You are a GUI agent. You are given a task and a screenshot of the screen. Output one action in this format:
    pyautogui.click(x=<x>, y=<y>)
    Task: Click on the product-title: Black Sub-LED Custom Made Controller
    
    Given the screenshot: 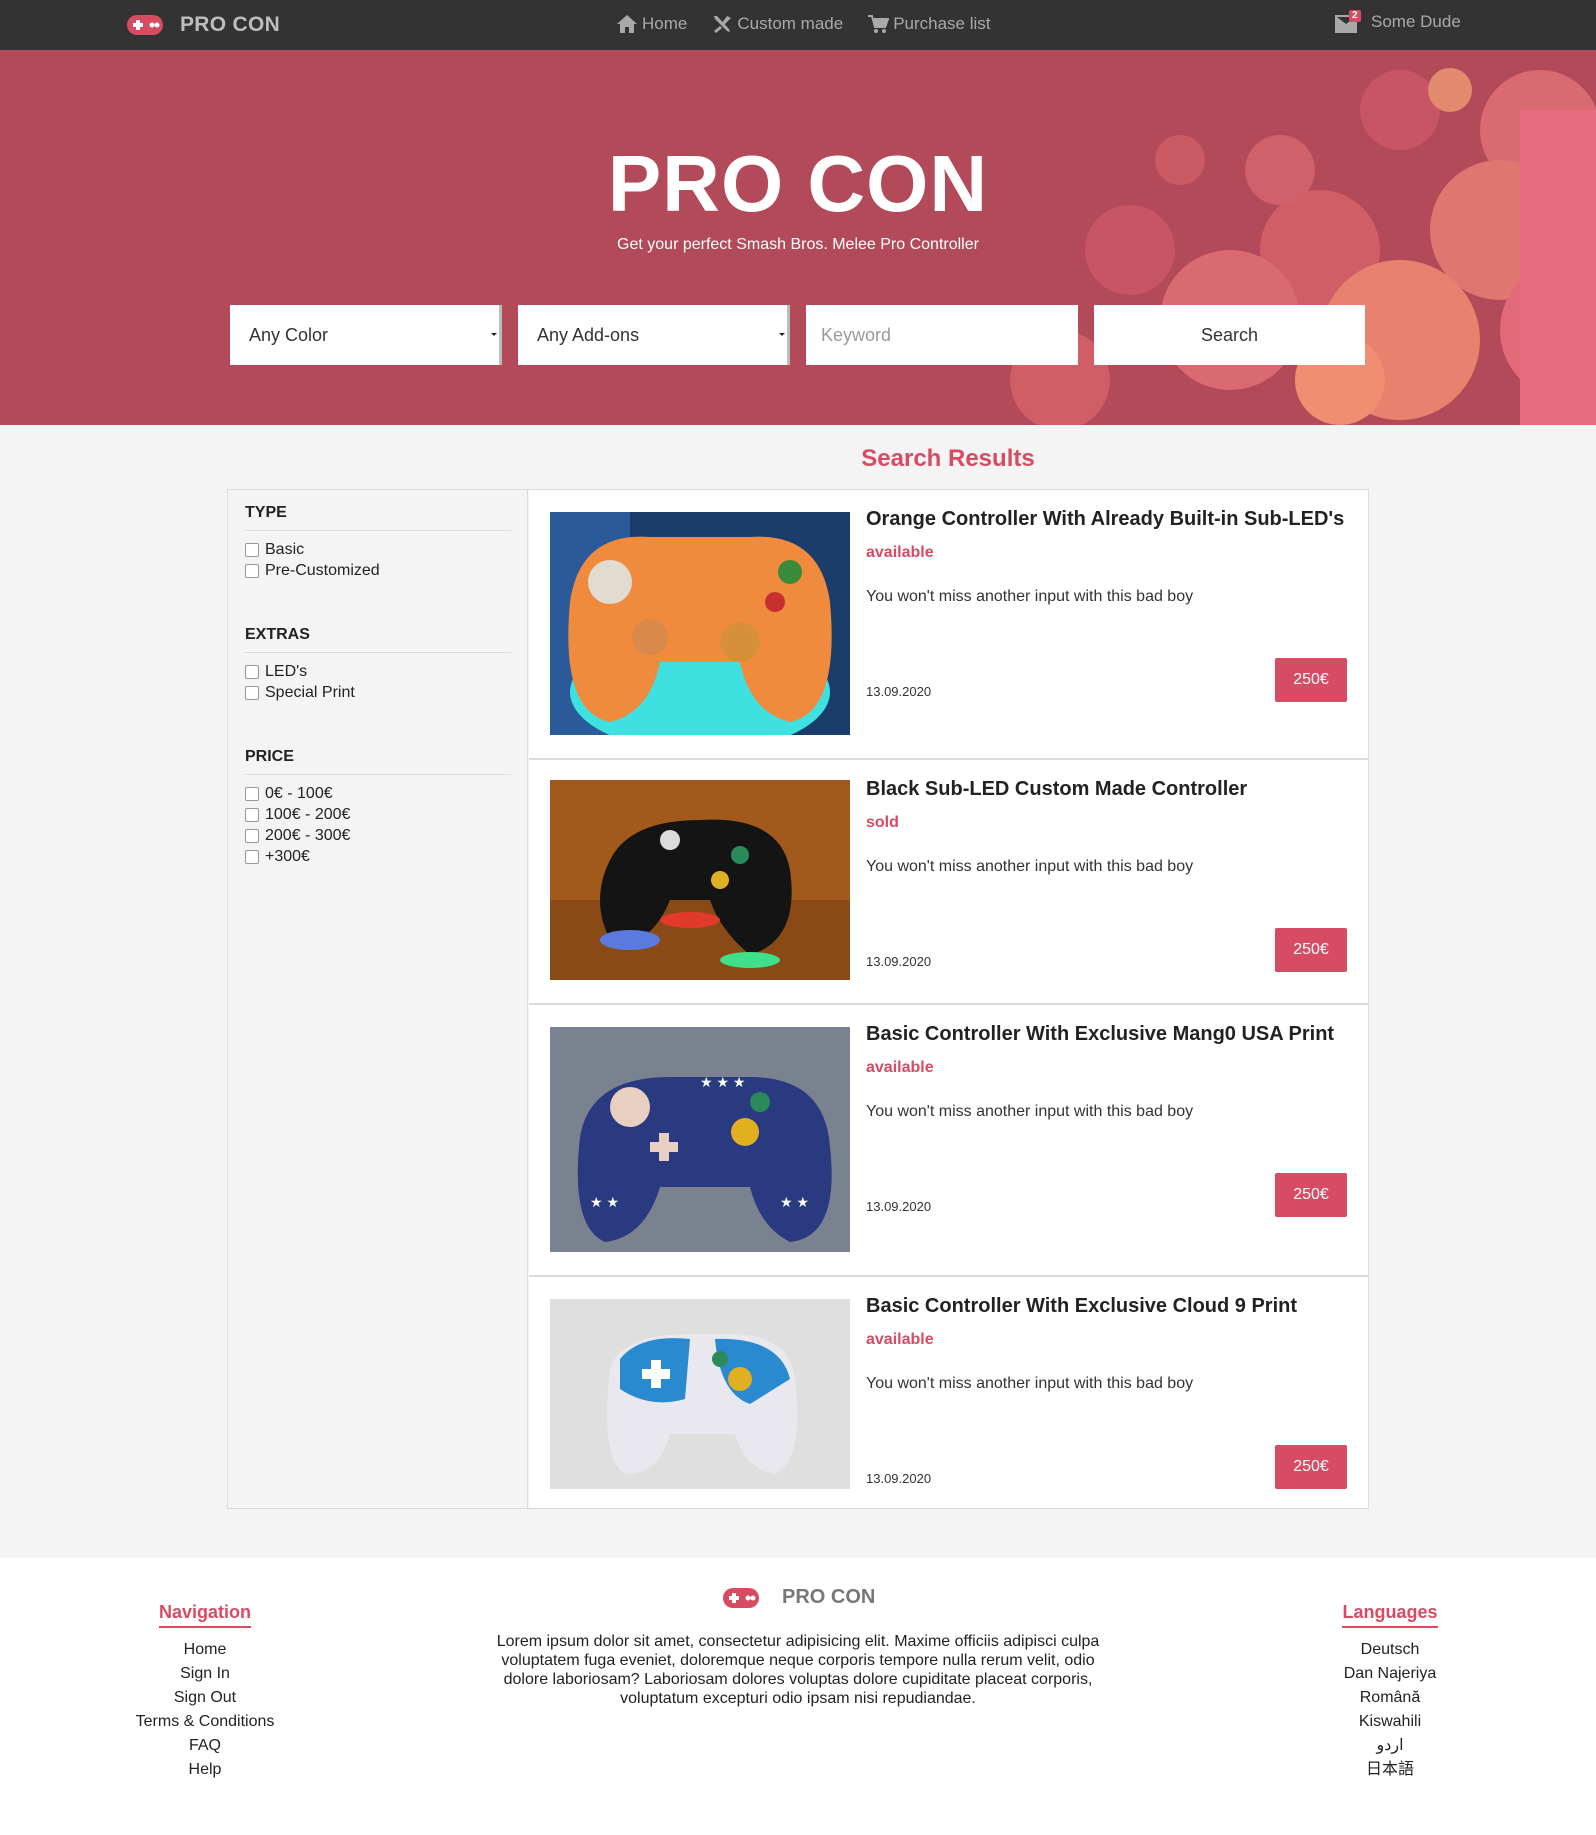 What is the action you would take?
    pyautogui.click(x=1056, y=789)
    